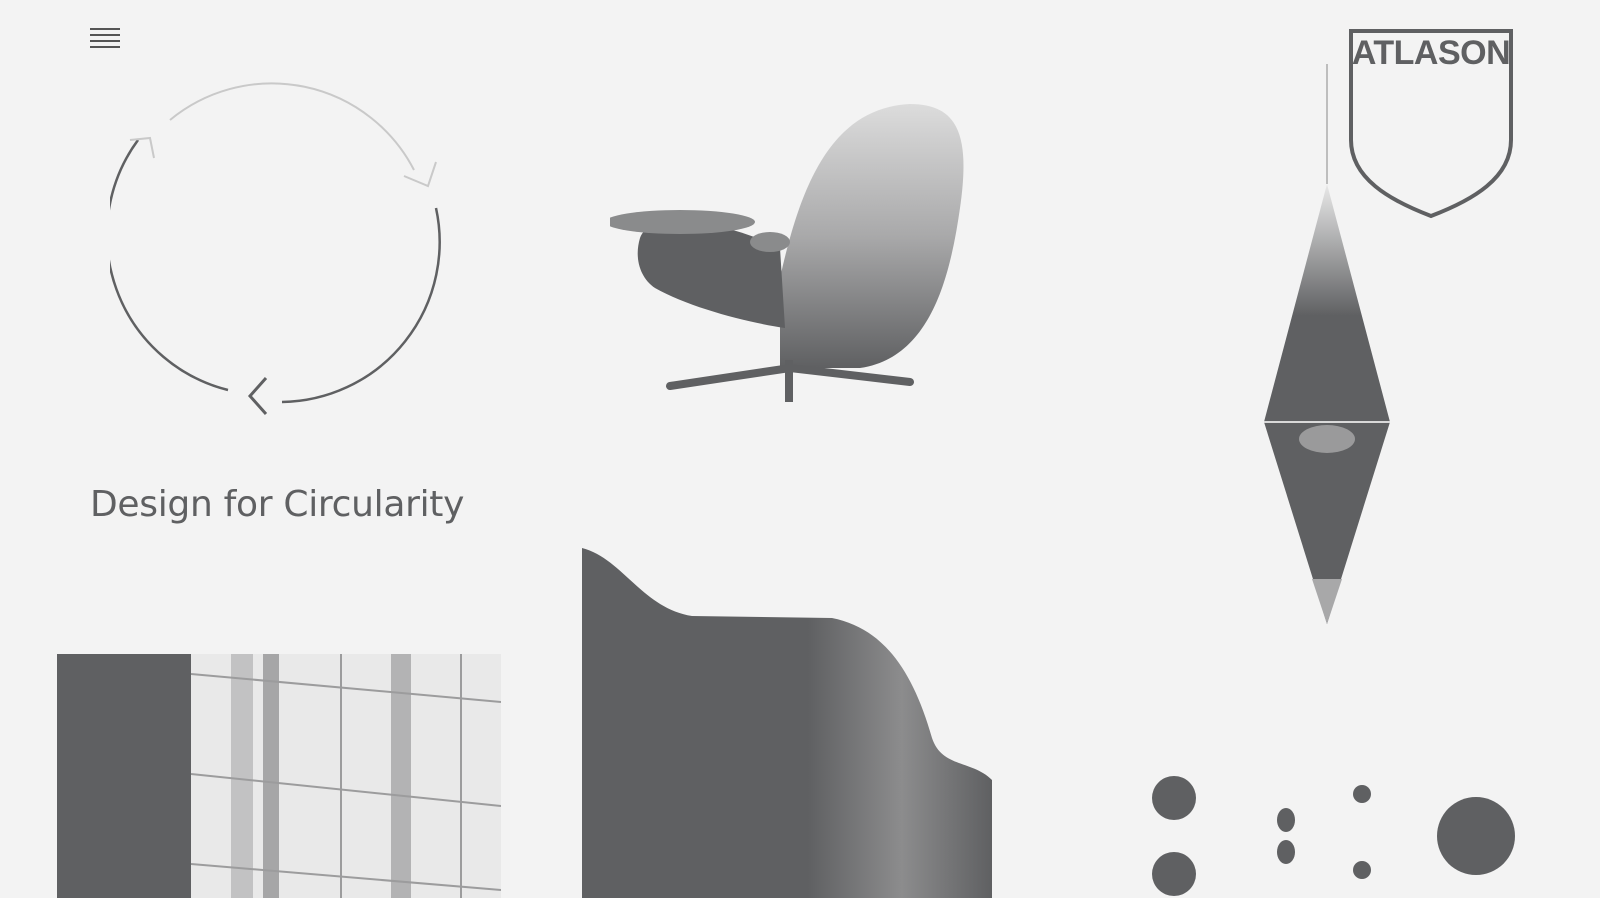  What do you see at coordinates (277, 504) in the screenshot?
I see `page-title: Design for Circularity` at bounding box center [277, 504].